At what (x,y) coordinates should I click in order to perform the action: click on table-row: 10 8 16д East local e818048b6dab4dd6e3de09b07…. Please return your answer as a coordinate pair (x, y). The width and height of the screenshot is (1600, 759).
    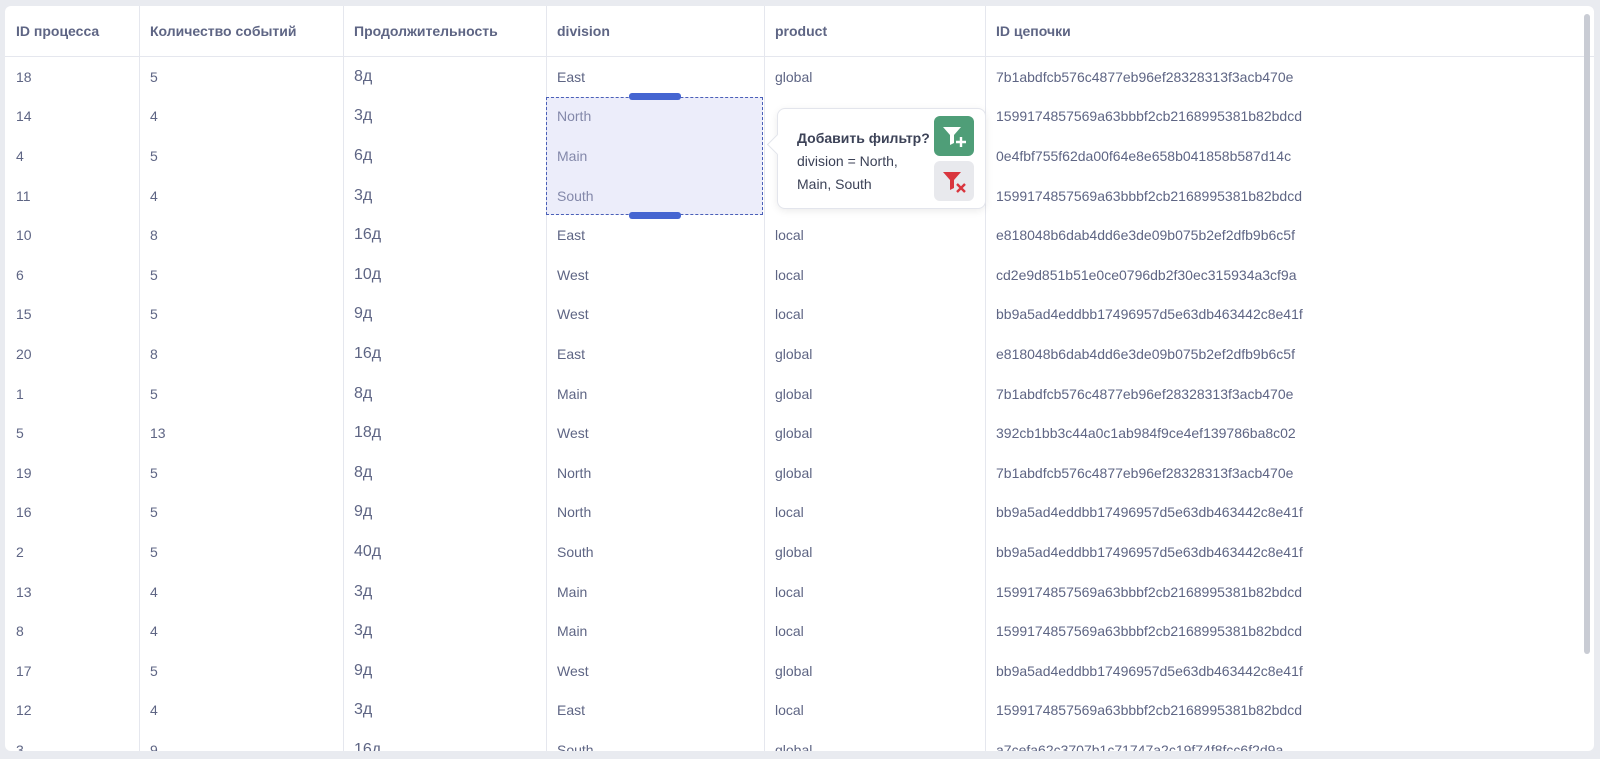
    Looking at the image, I should click on (799, 235).